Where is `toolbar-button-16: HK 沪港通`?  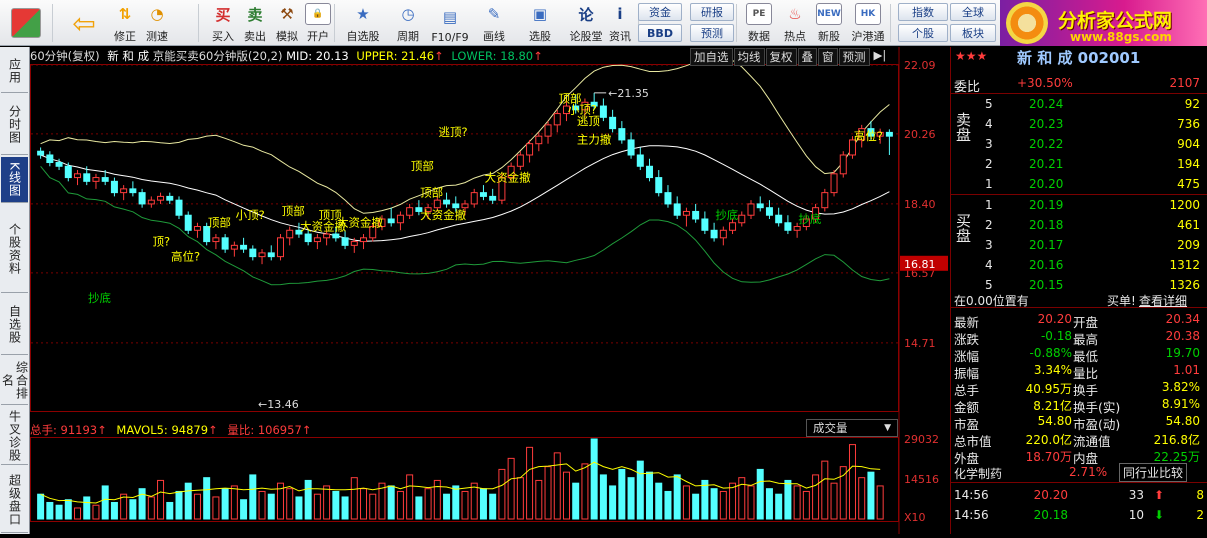
toolbar-button-16: HK 沪港通 is located at coordinates (868, 23).